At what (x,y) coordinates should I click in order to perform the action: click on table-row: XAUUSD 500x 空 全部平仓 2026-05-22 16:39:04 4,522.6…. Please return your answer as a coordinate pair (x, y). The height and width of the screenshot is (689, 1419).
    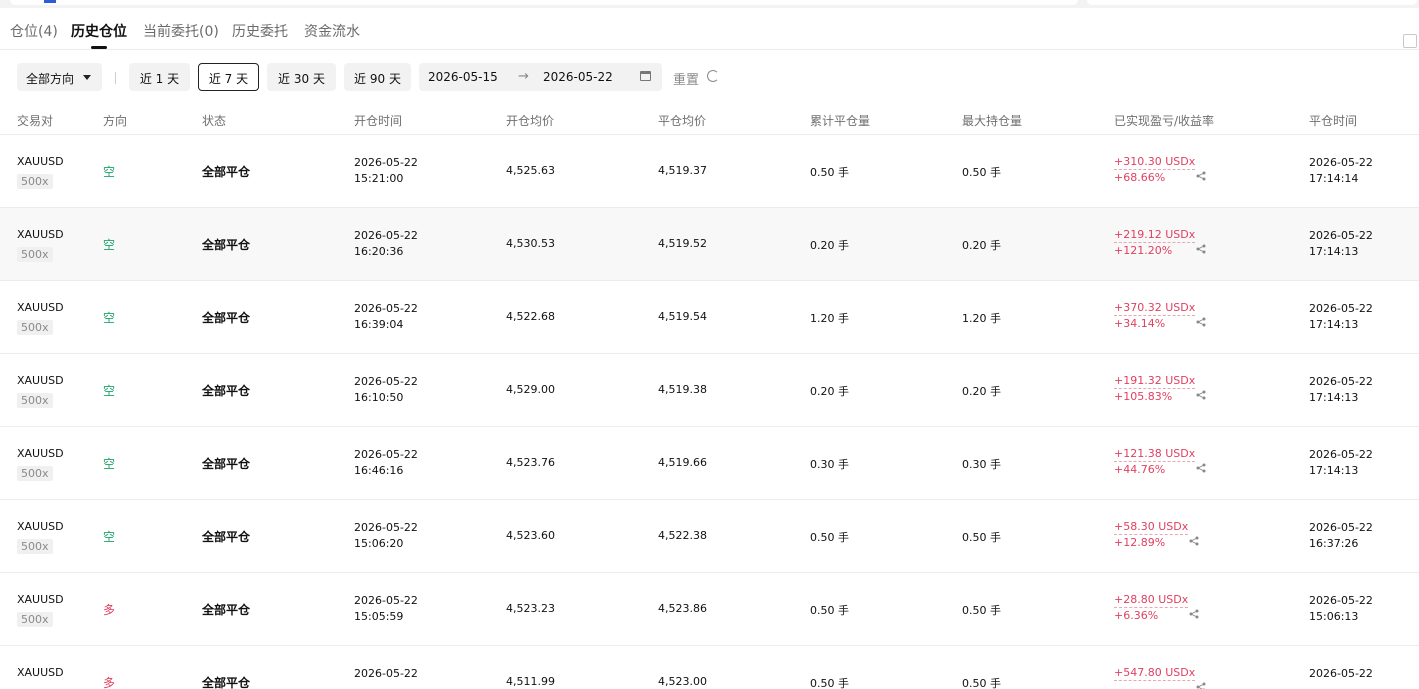
    Looking at the image, I should click on (709, 317).